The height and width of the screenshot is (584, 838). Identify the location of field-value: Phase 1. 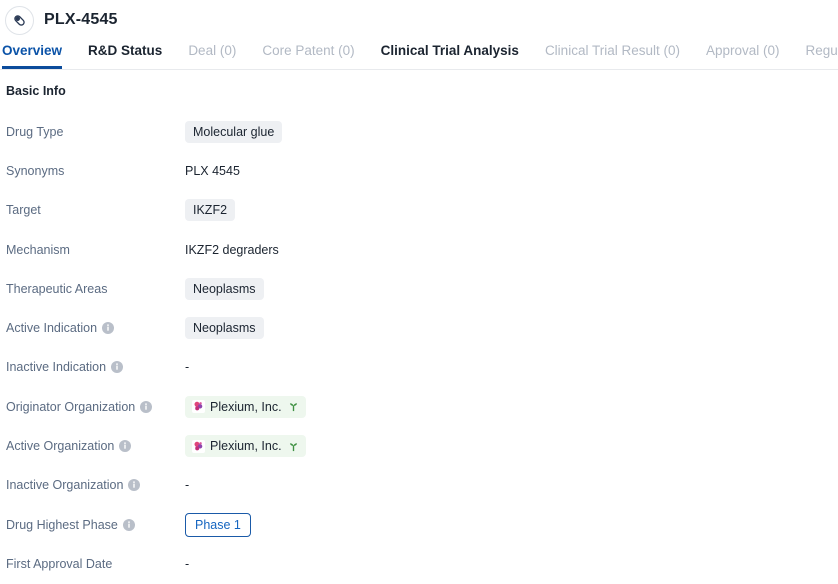
(218, 524).